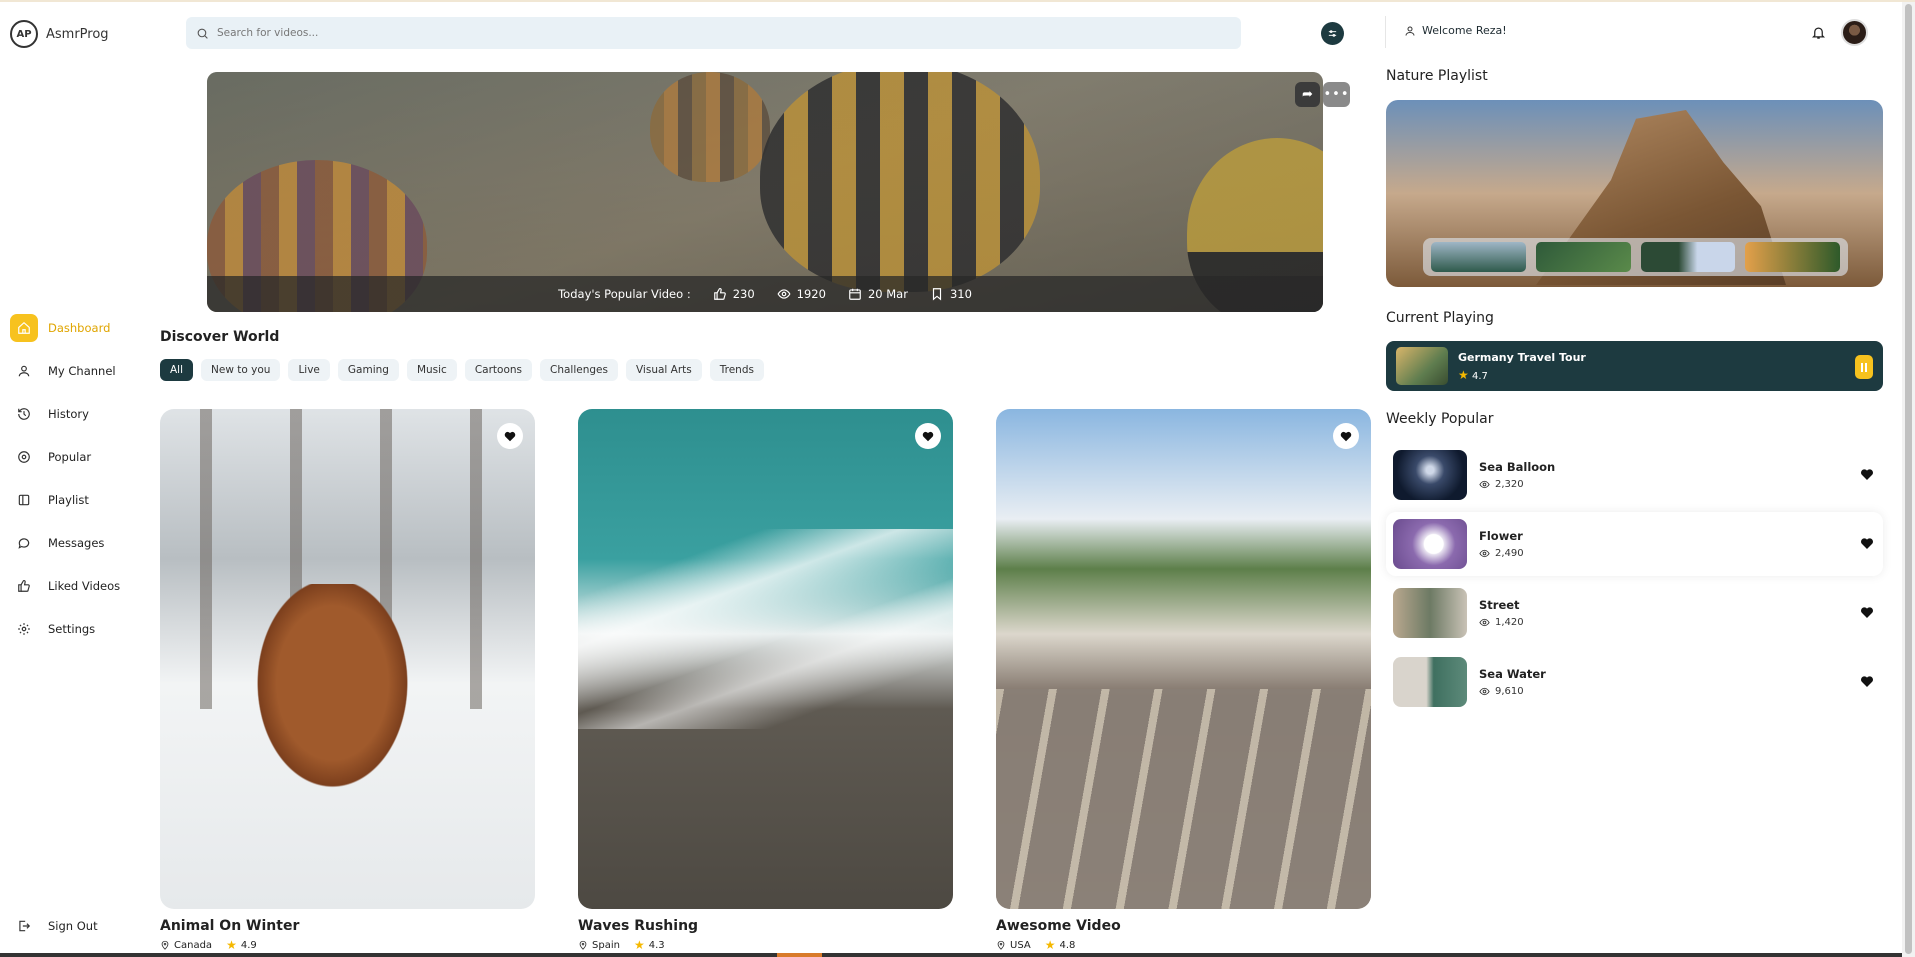  Describe the element at coordinates (332, 694) in the screenshot. I see `cow-image` at that location.